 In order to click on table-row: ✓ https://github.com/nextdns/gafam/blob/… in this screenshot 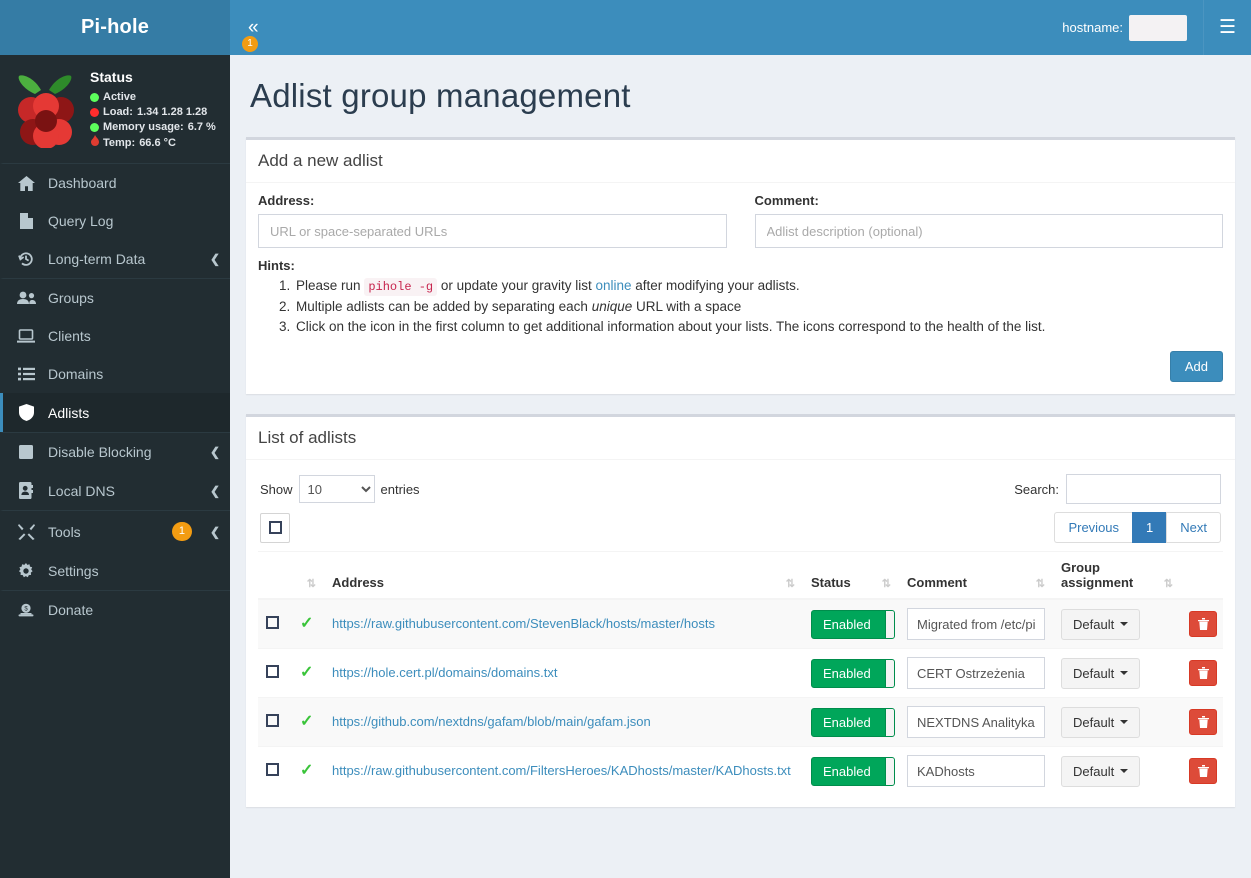, I will do `click(740, 722)`.